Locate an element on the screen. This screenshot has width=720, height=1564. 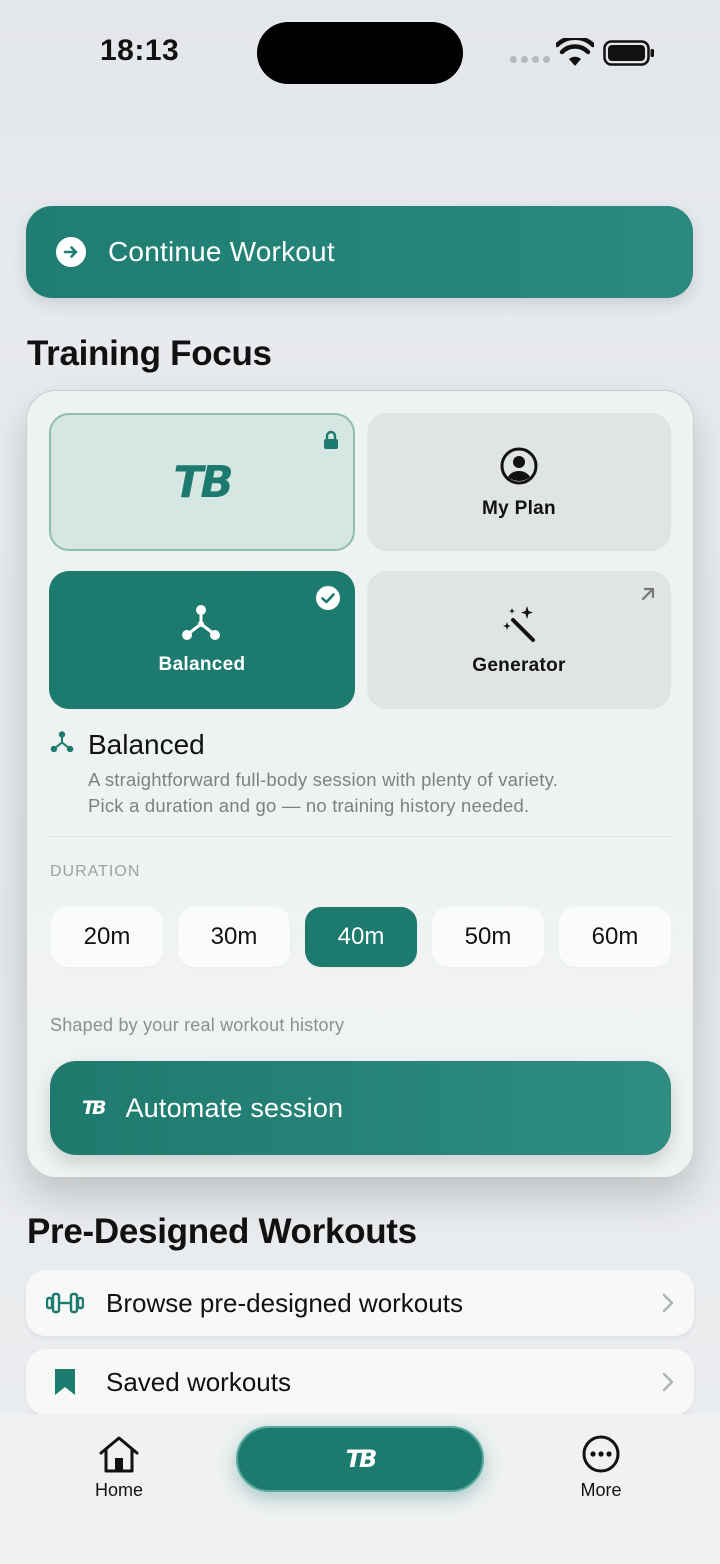
continue-workout-button: Continue Workout is located at coordinates (359, 252).